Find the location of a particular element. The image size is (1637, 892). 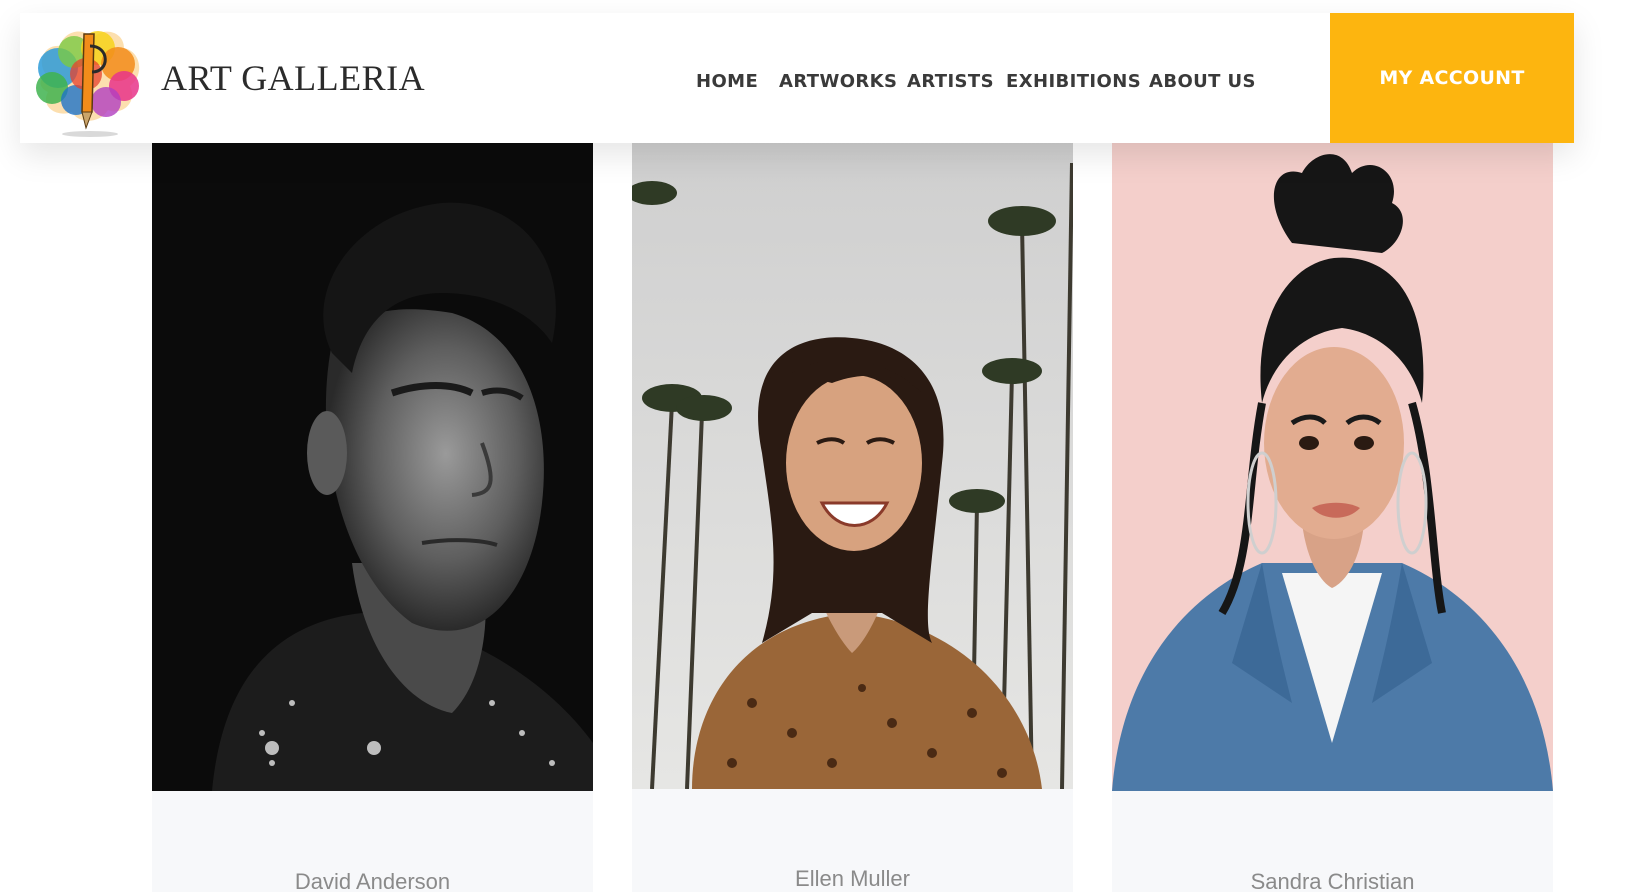

artist-name: Sandra Christian is located at coordinates (1332, 880).